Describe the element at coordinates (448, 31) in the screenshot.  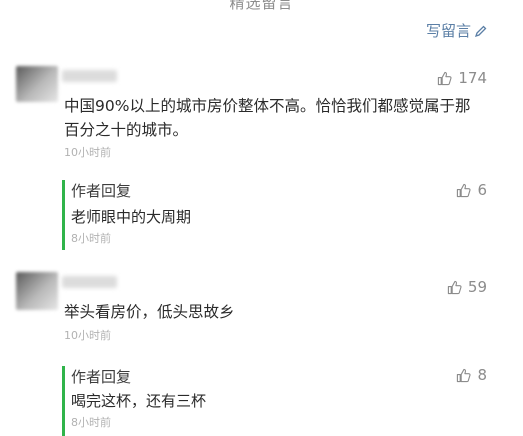
I see `write-comment-label: 写留言` at that location.